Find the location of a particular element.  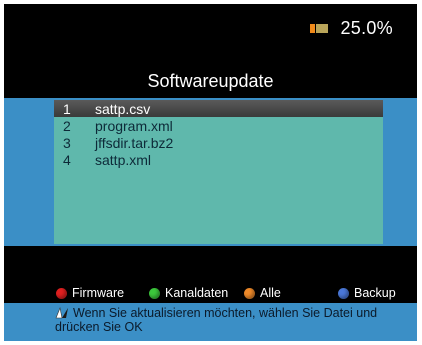

firmware-key: Firmware is located at coordinates (90, 293).